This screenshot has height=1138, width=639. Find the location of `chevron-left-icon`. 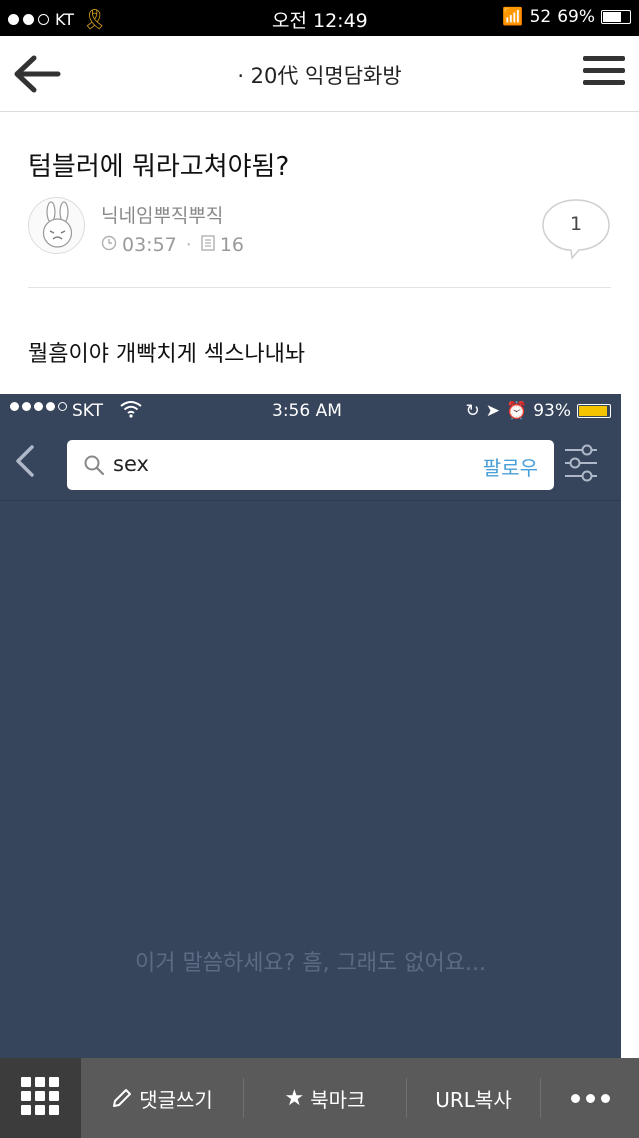

chevron-left-icon is located at coordinates (25, 461).